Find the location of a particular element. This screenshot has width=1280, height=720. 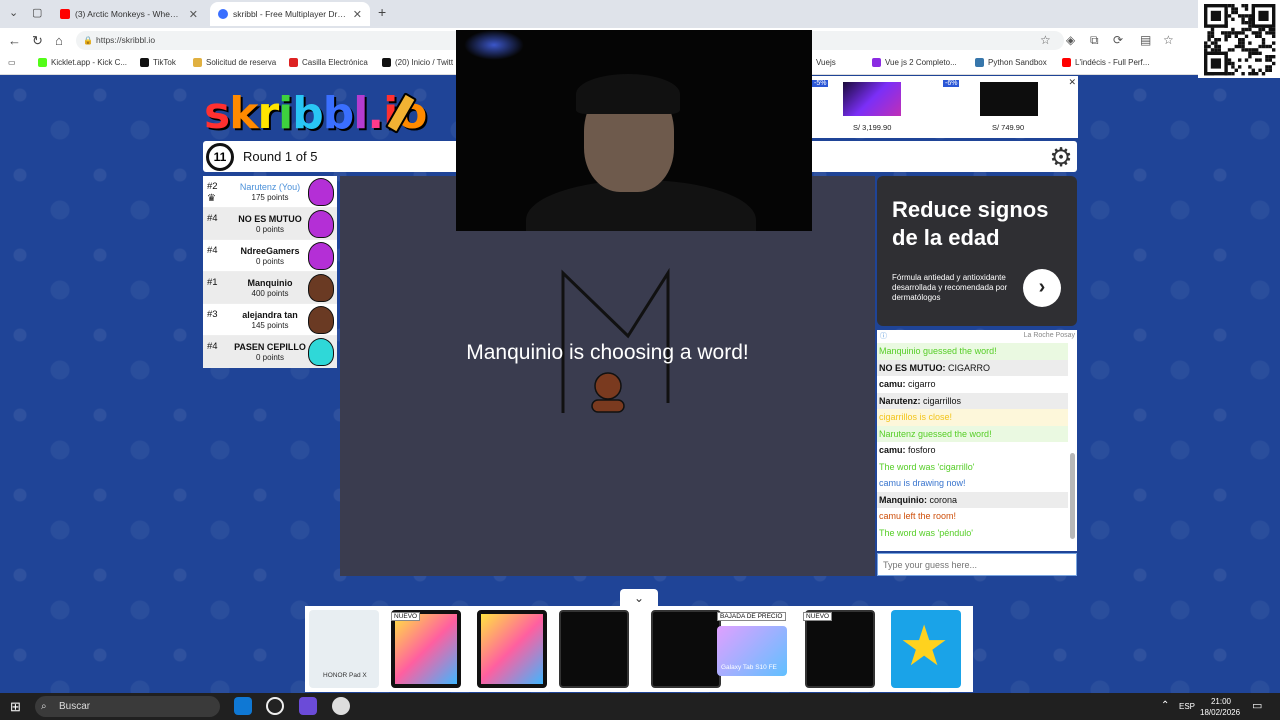

tray-chevron-icon: ⌃ is located at coordinates (1165, 705).